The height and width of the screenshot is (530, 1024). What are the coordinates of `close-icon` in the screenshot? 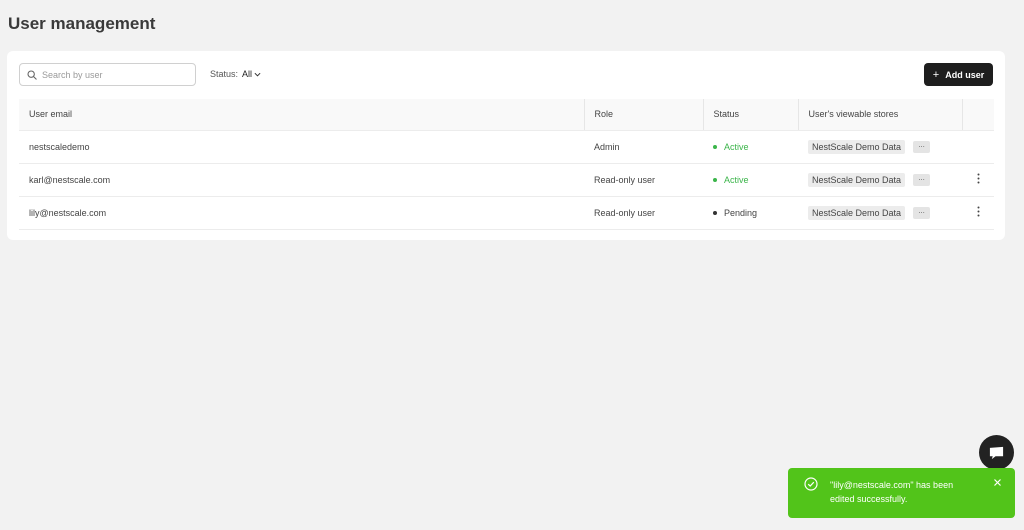 It's located at (997, 482).